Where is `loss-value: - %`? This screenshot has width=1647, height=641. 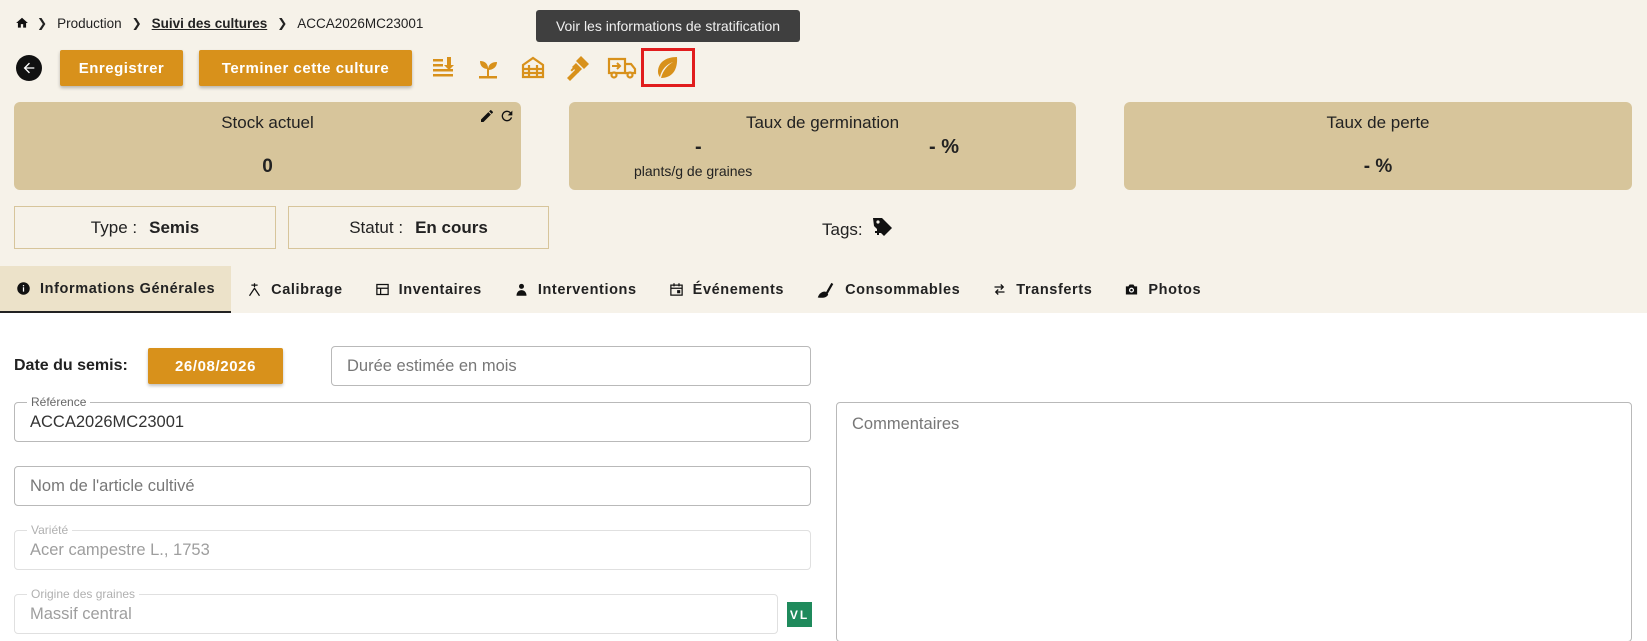
loss-value: - % is located at coordinates (1378, 166).